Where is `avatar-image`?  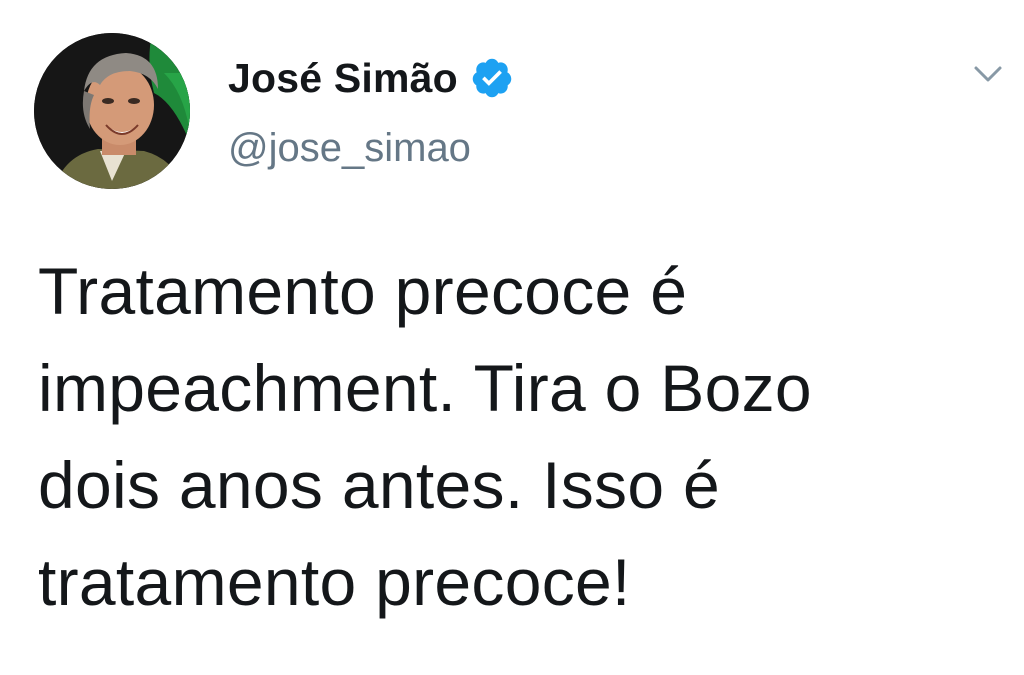
avatar-image is located at coordinates (112, 111).